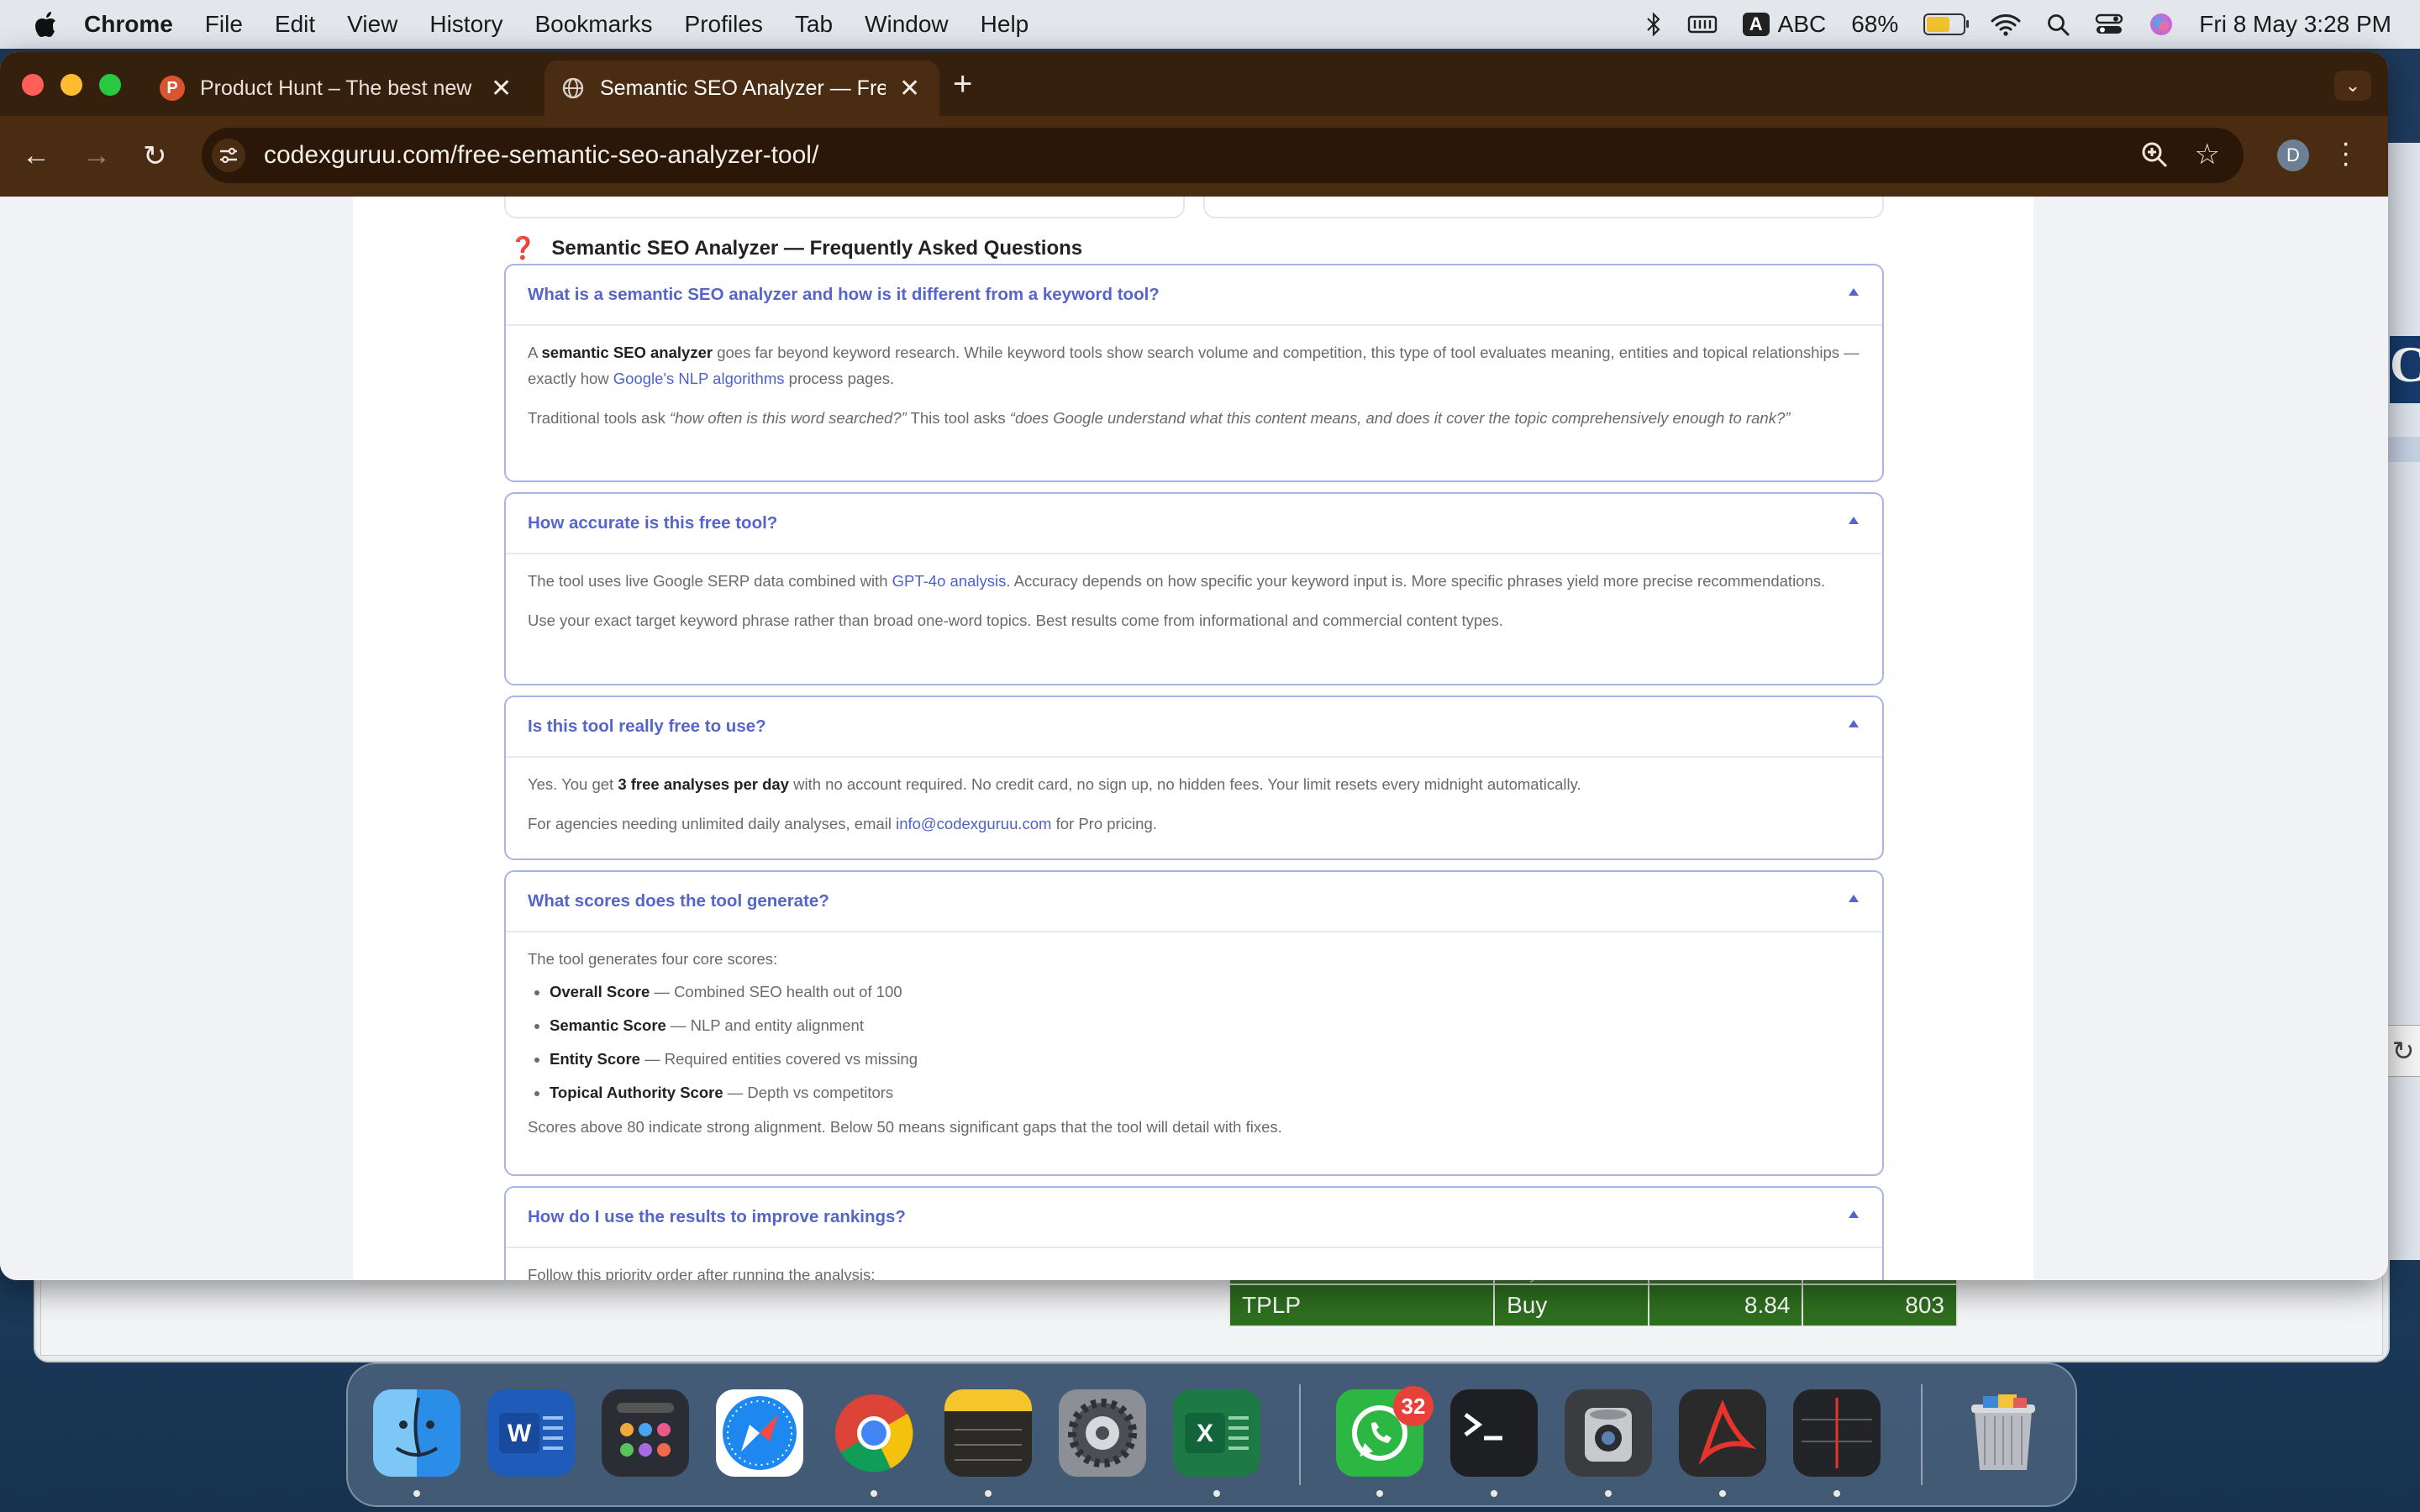  Describe the element at coordinates (1494, 1433) in the screenshot. I see `terminal-icon` at that location.